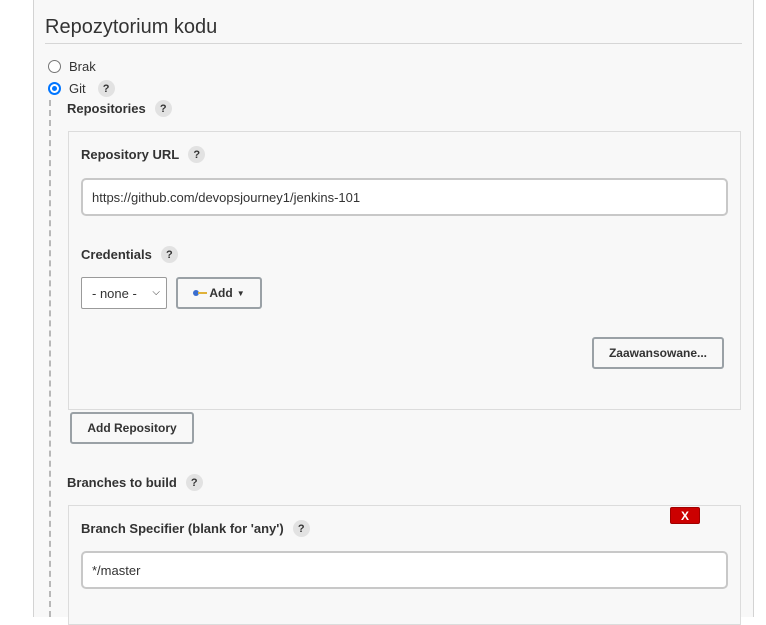  What do you see at coordinates (116, 254) in the screenshot?
I see `credentials-label: Credentials` at bounding box center [116, 254].